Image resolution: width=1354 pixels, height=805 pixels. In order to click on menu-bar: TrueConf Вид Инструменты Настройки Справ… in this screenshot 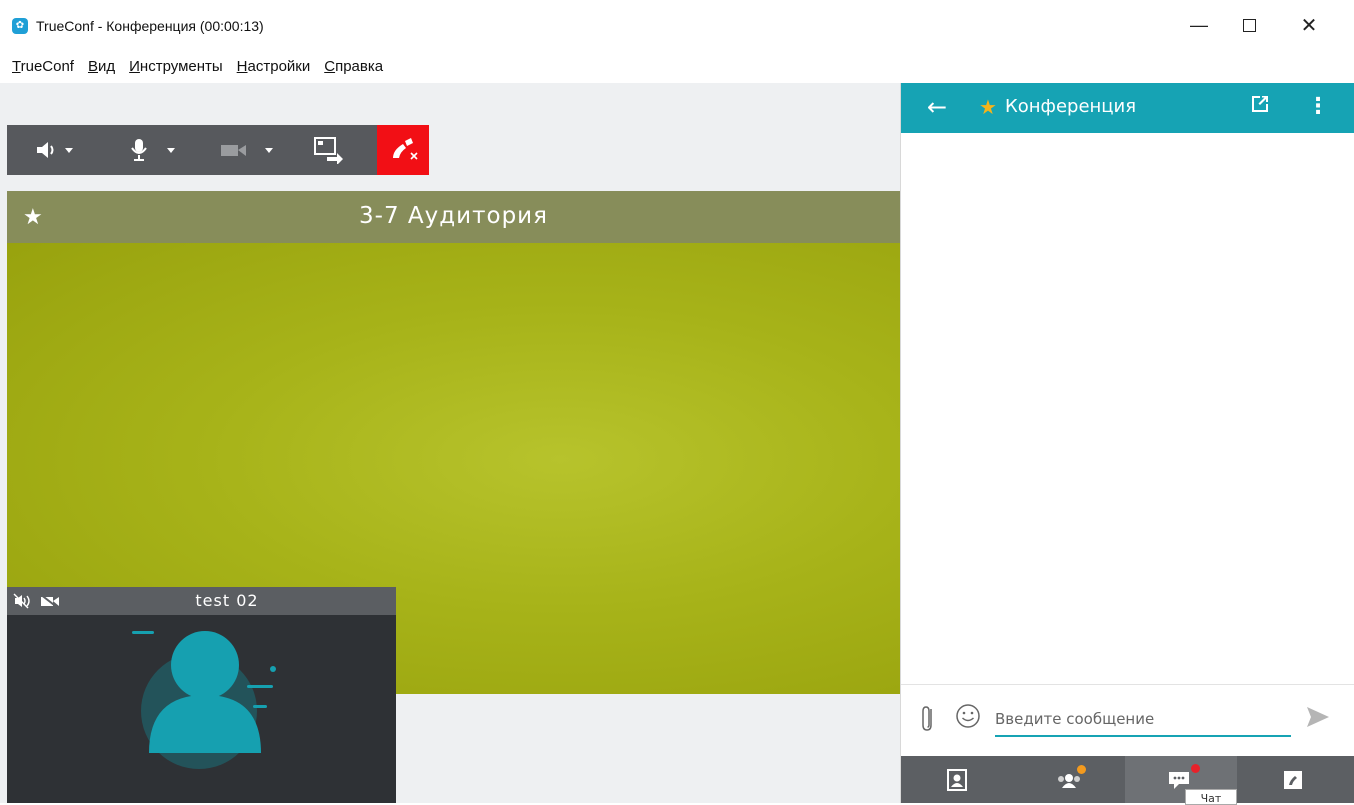, I will do `click(204, 69)`.